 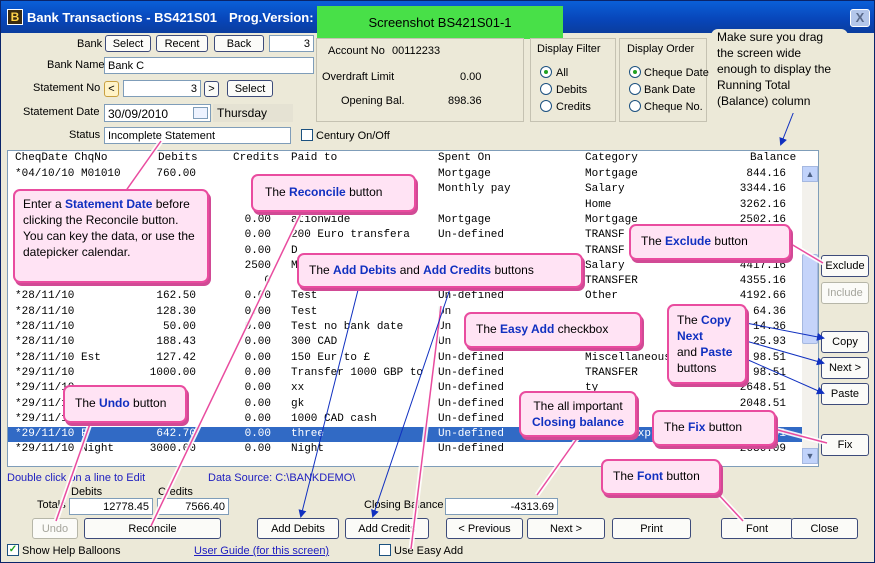 What do you see at coordinates (114, 403) in the screenshot?
I see `callout-keyword: Undo` at bounding box center [114, 403].